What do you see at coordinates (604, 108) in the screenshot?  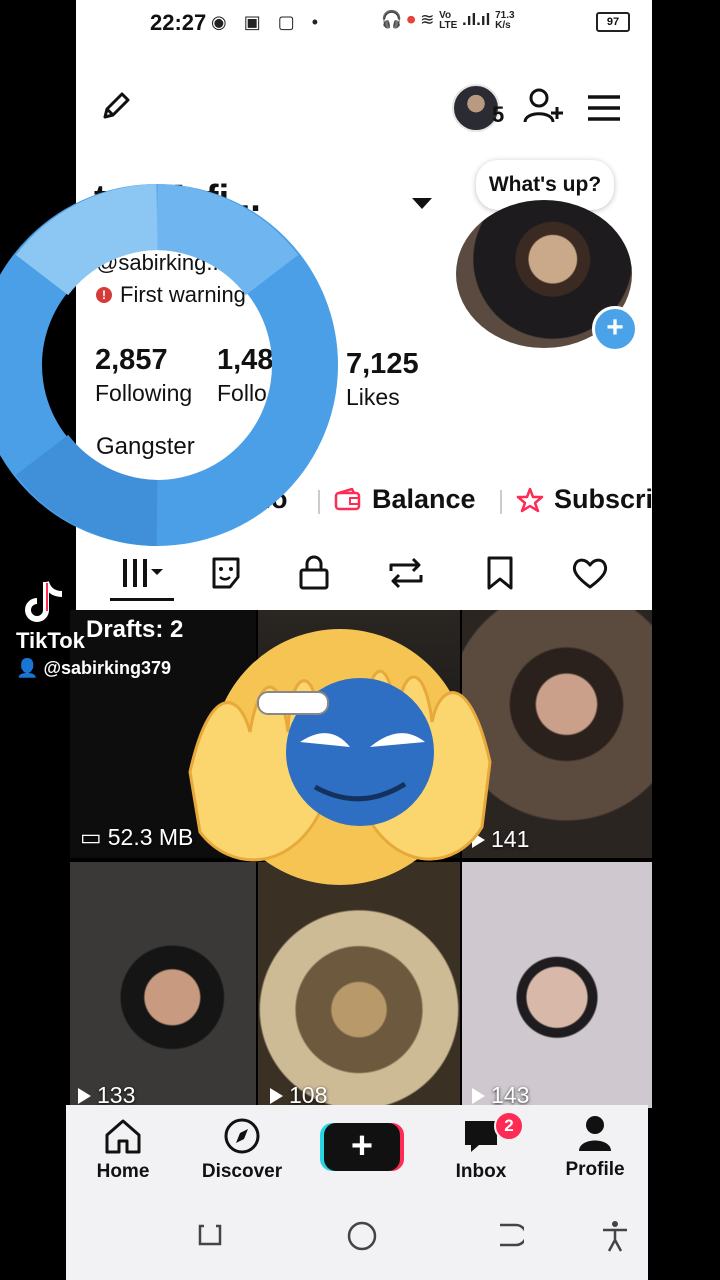 I see `menu-icon` at bounding box center [604, 108].